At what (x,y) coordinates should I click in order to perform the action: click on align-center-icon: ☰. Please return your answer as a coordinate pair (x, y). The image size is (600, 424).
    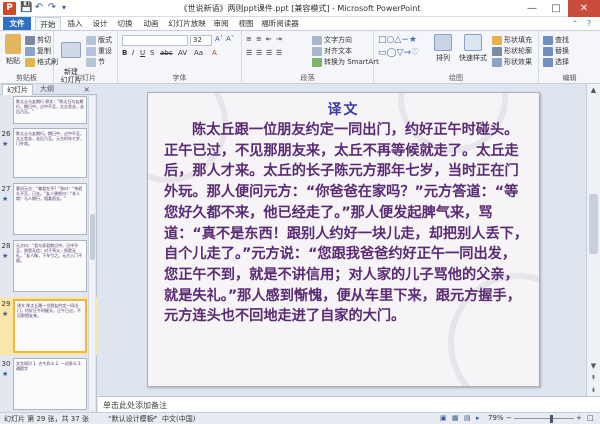
    Looking at the image, I should click on (259, 53).